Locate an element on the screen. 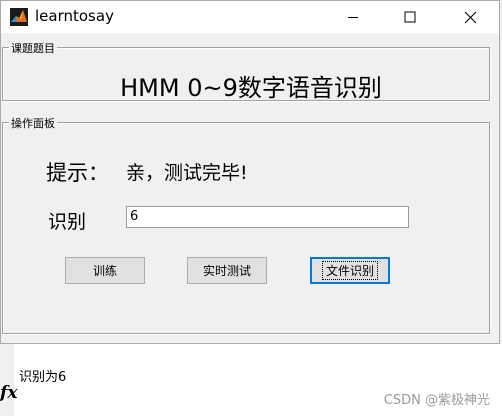 The image size is (502, 416). window-title: learntosay is located at coordinates (74, 16).